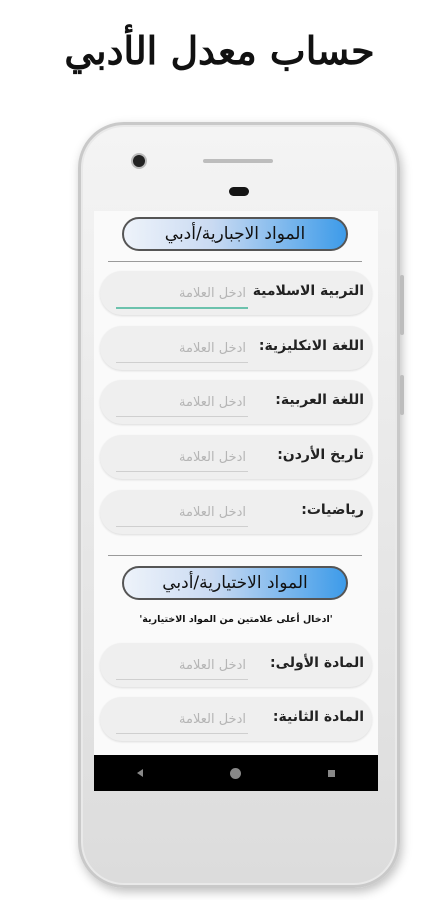  Describe the element at coordinates (317, 663) in the screenshot. I see `subject-label: المادة الأولى:` at that location.